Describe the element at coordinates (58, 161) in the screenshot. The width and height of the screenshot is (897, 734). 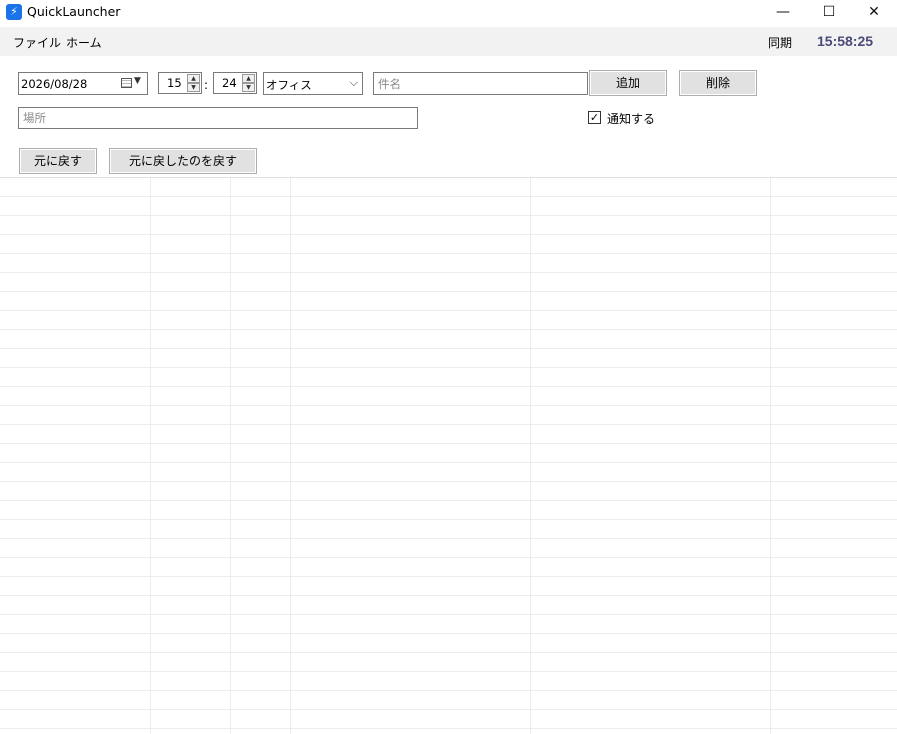
I see `undo-button: 元に戻す` at that location.